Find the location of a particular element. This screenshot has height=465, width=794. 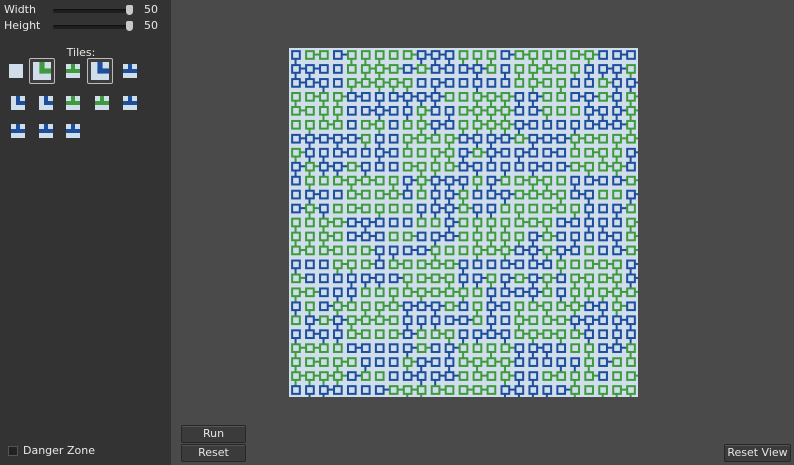

danger-zone-toggle: Danger Zone is located at coordinates (51, 451).